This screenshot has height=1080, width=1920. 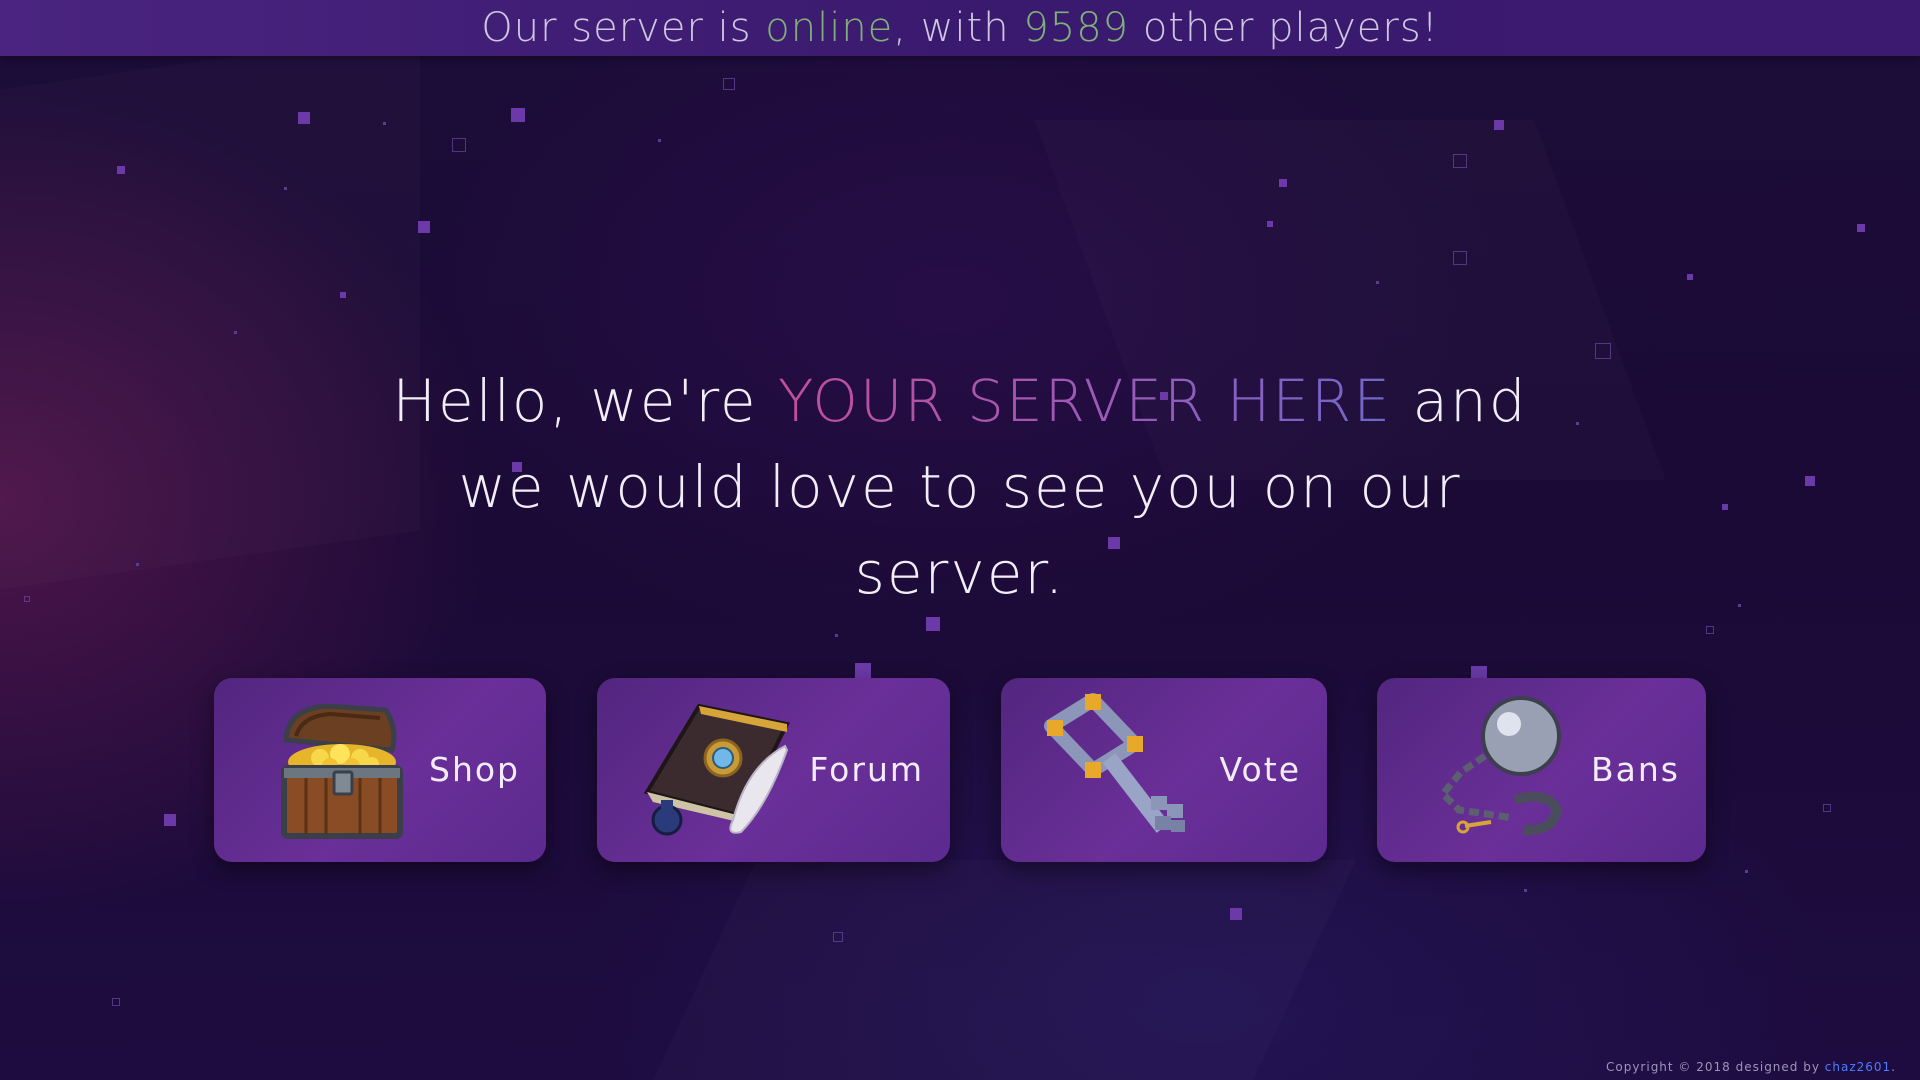 I want to click on forum-label: Forum, so click(x=866, y=769).